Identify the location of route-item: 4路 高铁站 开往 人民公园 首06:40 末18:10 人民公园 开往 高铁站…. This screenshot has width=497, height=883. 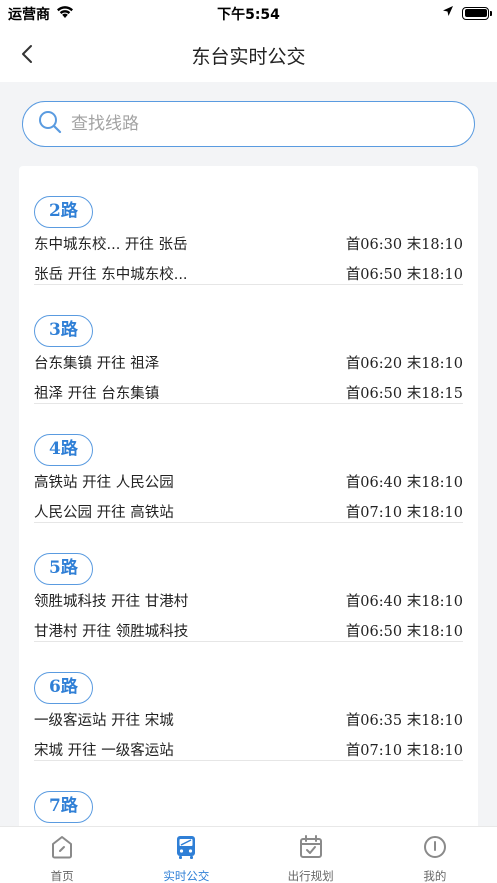
(248, 463).